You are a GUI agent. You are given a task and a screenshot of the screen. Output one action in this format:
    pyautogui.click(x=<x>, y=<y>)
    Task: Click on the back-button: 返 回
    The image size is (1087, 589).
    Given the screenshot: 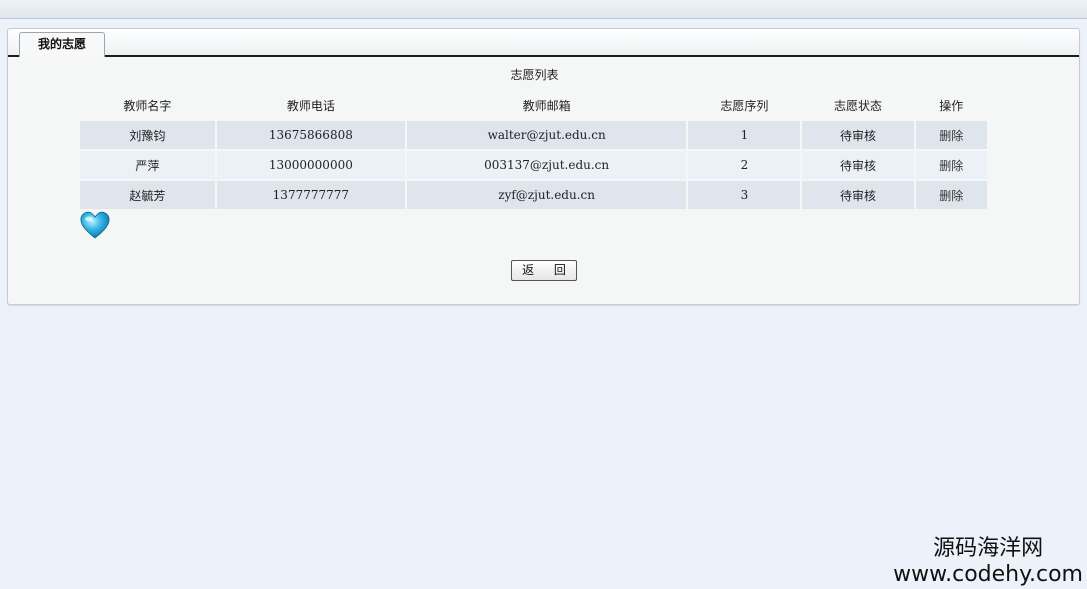 What is the action you would take?
    pyautogui.click(x=544, y=270)
    